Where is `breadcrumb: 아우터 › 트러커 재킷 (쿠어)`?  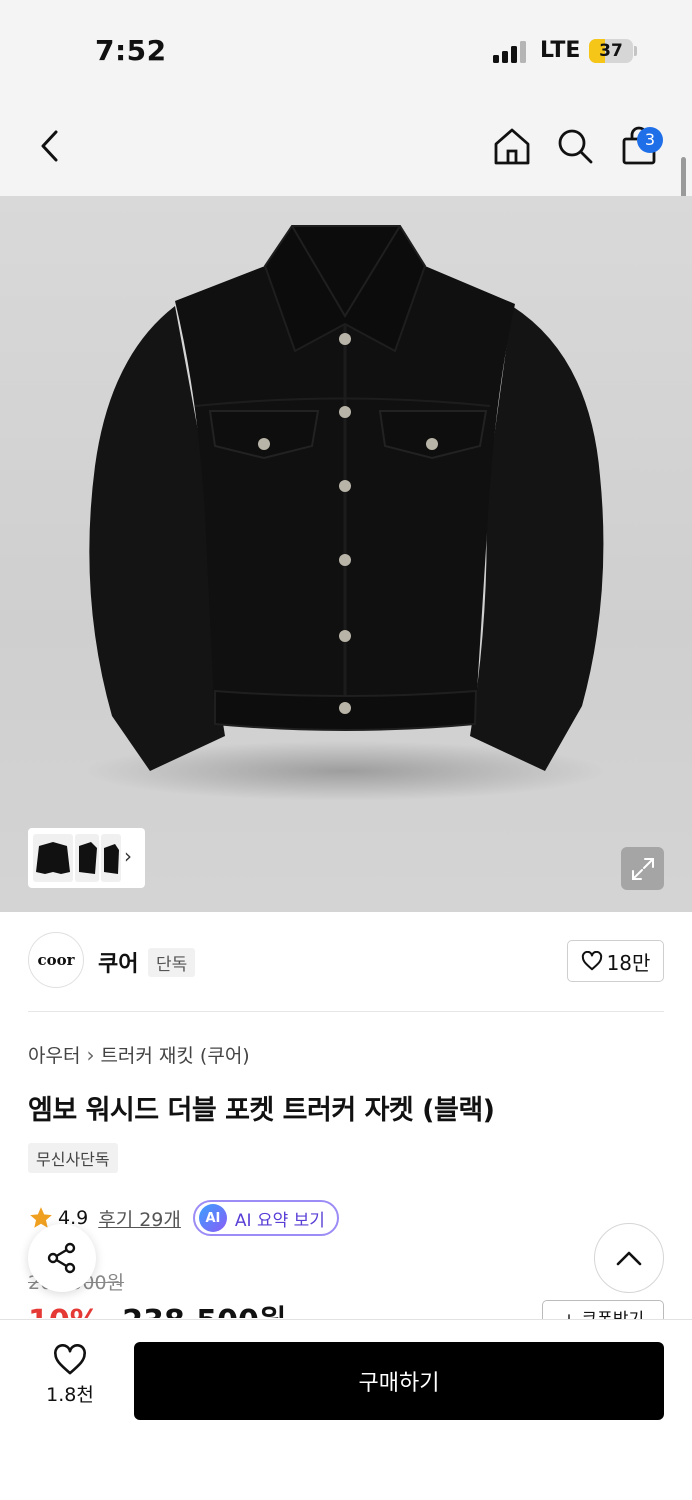
breadcrumb: 아우터 › 트러커 재킷 (쿠어) is located at coordinates (139, 1054).